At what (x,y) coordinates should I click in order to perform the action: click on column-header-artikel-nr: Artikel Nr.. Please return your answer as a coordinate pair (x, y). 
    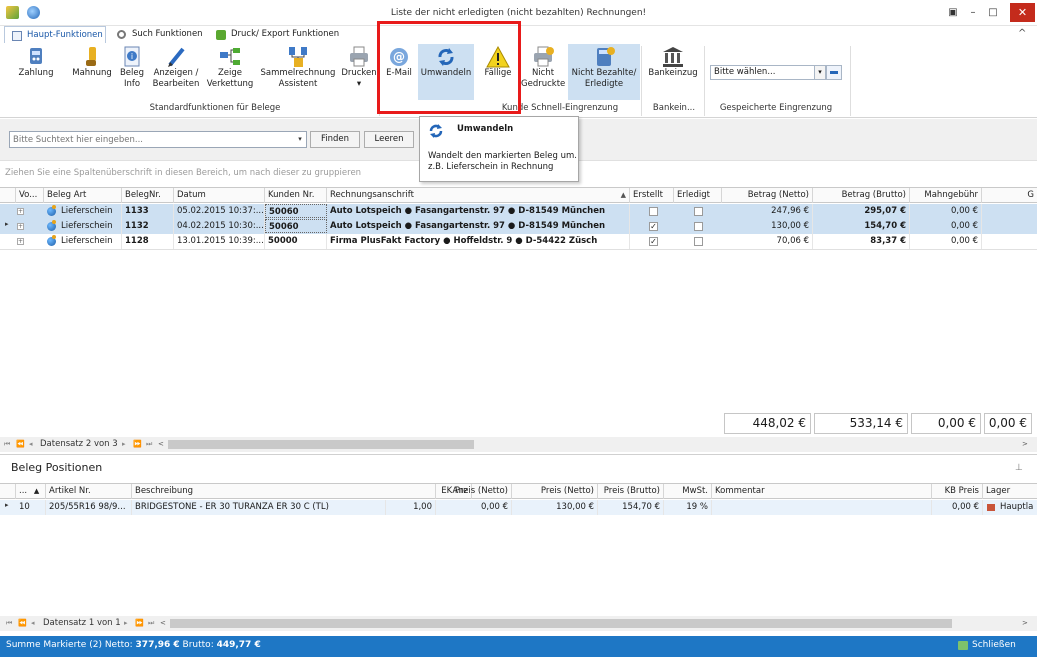
    Looking at the image, I should click on (89, 491).